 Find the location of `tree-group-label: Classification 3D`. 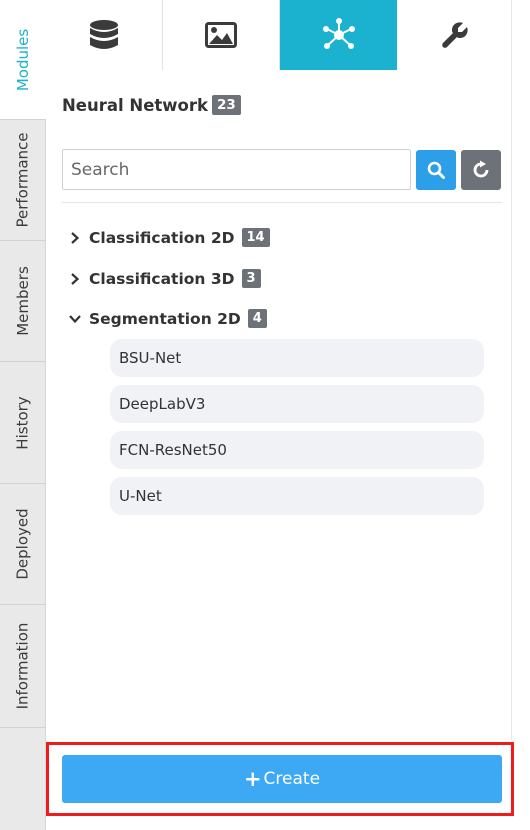

tree-group-label: Classification 3D is located at coordinates (162, 278).